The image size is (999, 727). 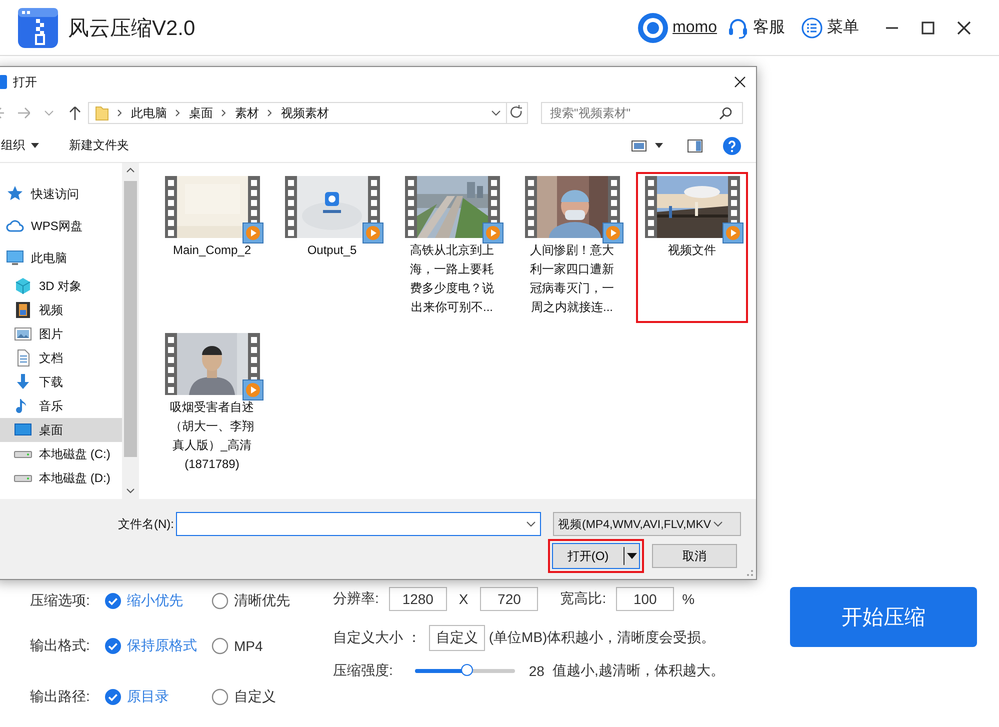 What do you see at coordinates (23, 113) in the screenshot?
I see `forward-arrow-icon` at bounding box center [23, 113].